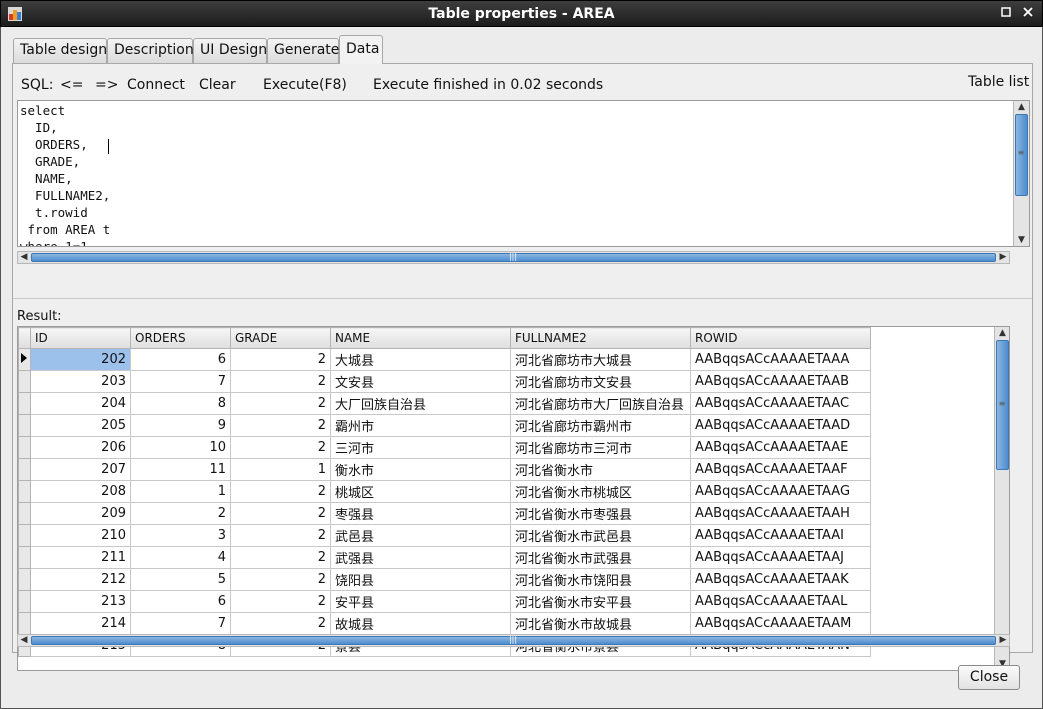 The image size is (1043, 709). I want to click on table-row: 212 5 2 饶阳县 河北省衡水市饶阳县 AABqqsACcAAAAETAAK, so click(444, 579).